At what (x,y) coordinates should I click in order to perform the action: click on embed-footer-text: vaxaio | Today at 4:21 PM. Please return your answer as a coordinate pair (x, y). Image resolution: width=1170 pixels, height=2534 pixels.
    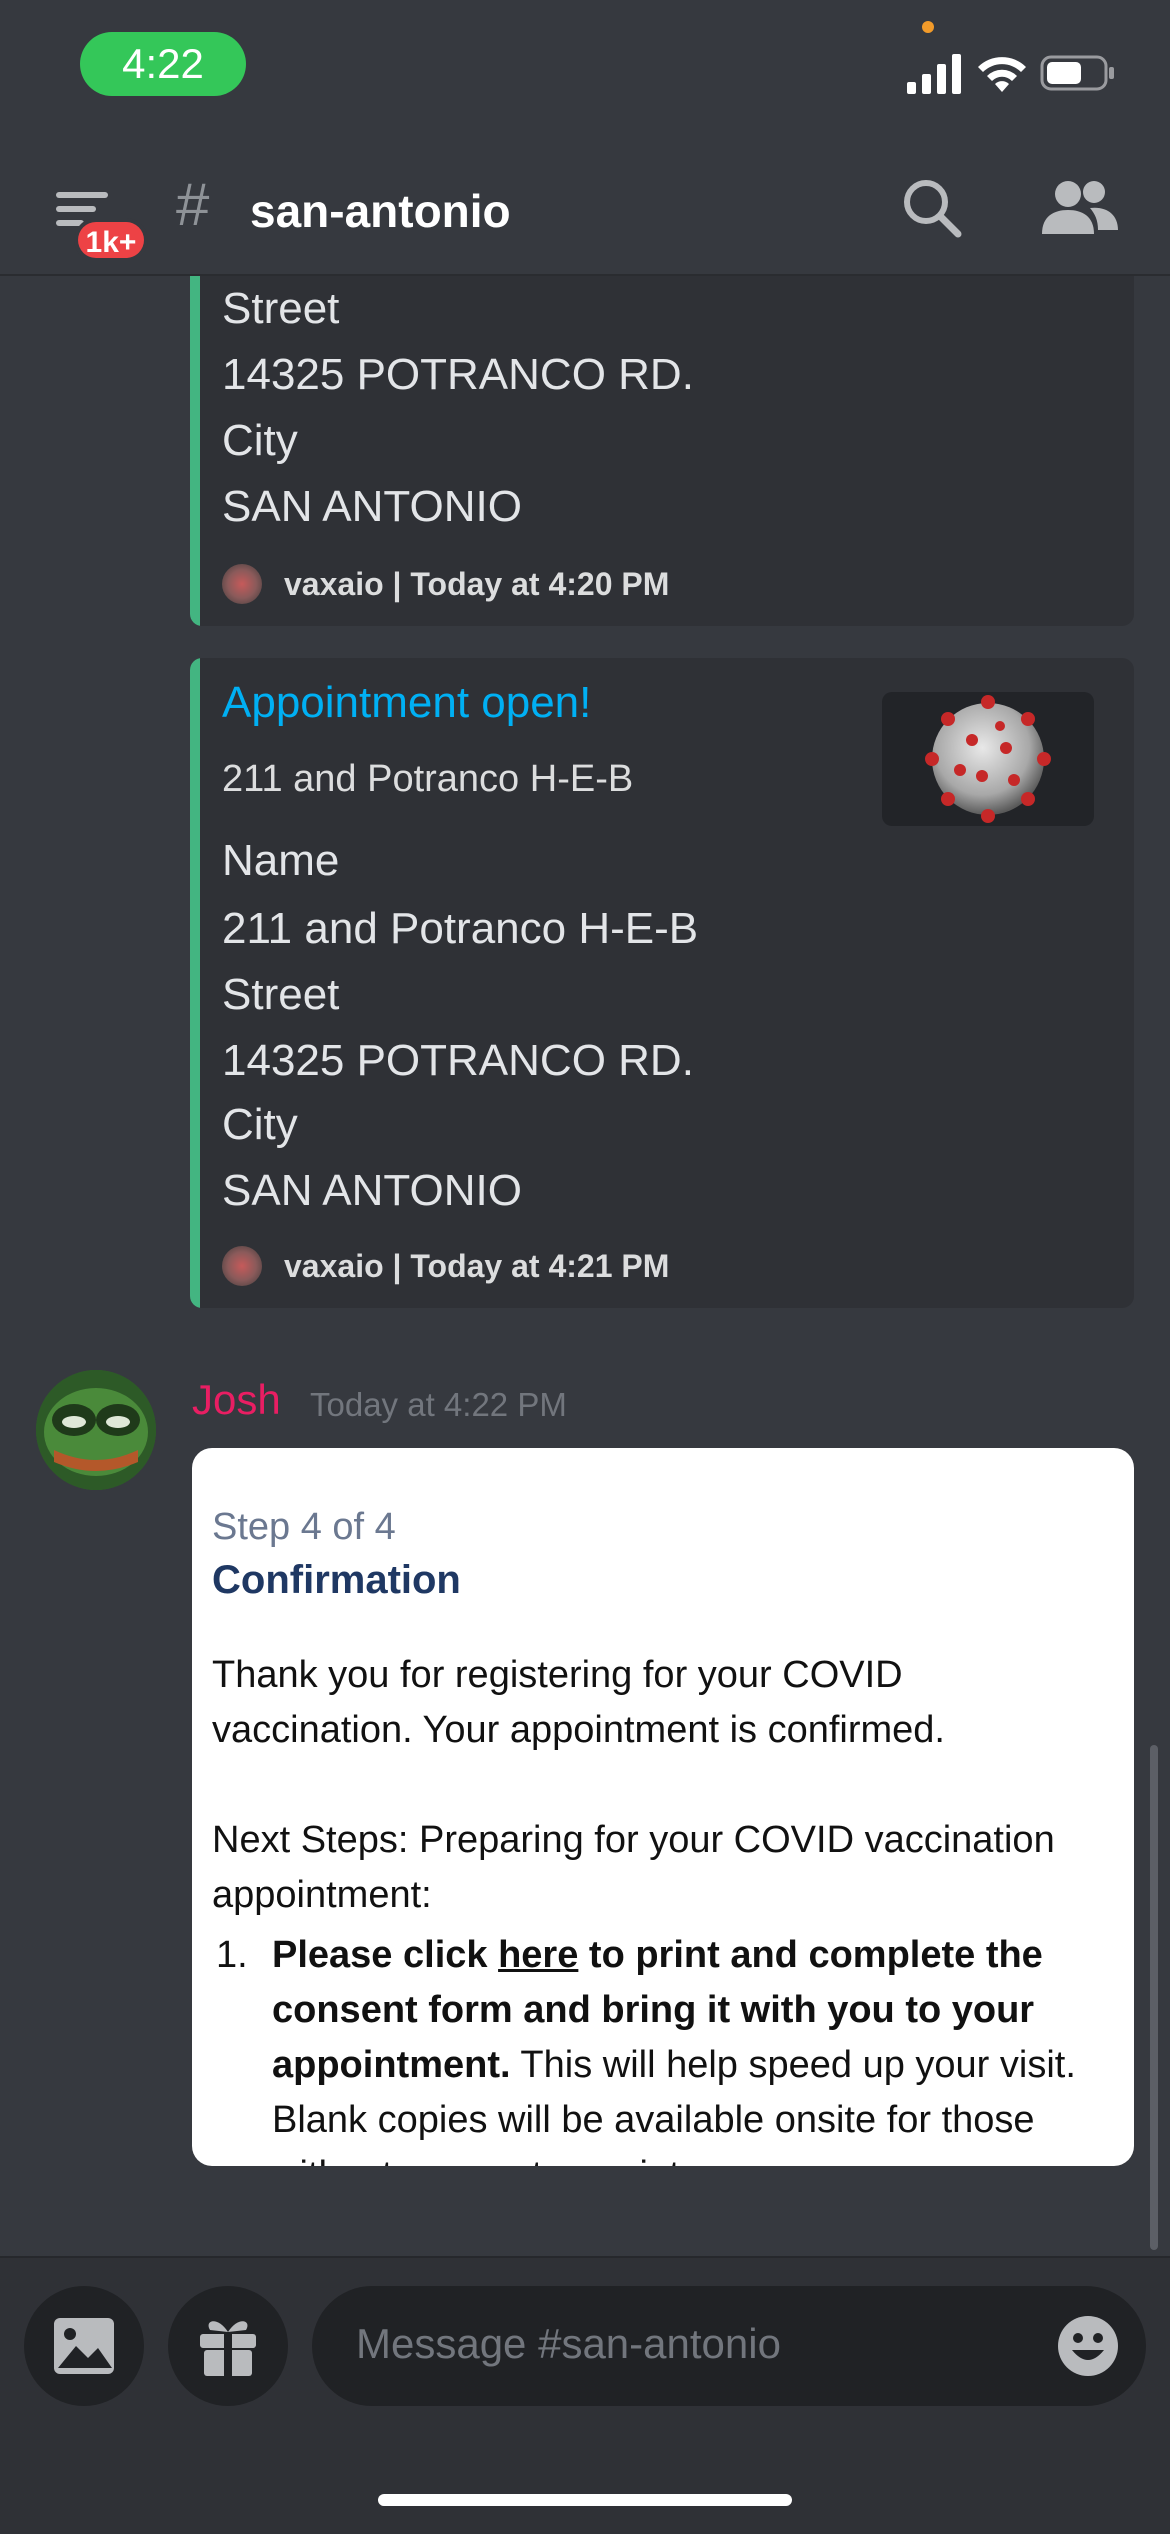
    Looking at the image, I should click on (477, 1265).